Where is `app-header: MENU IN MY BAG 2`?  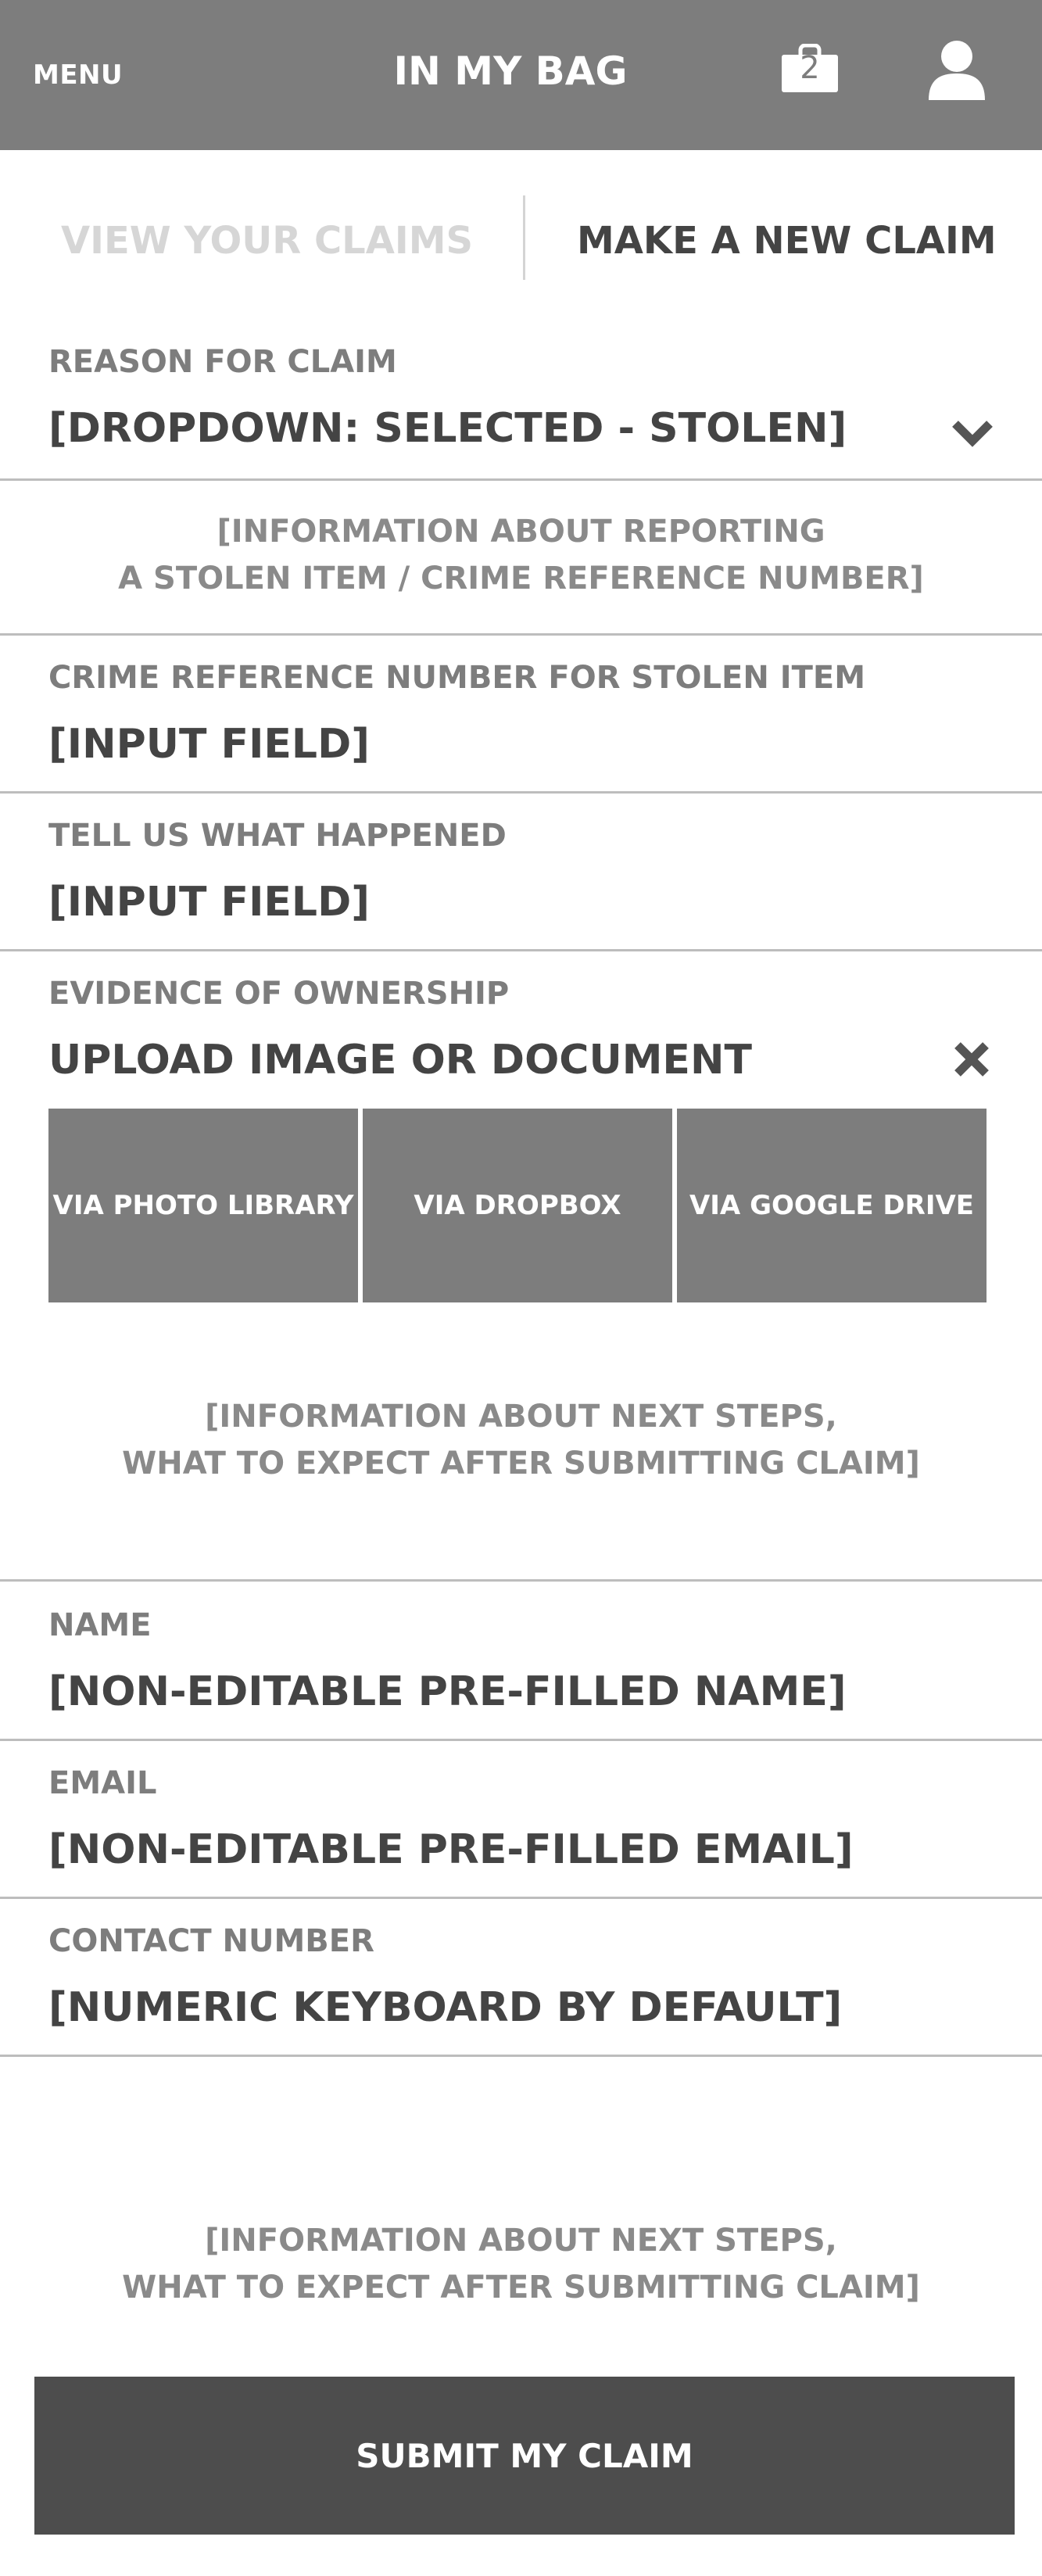 app-header: MENU IN MY BAG 2 is located at coordinates (521, 75).